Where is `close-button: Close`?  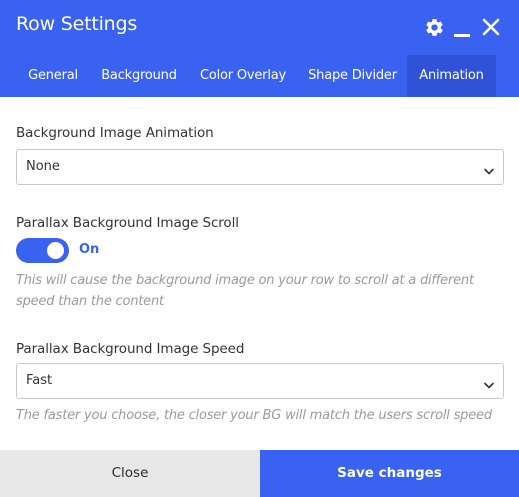
close-button: Close is located at coordinates (130, 473).